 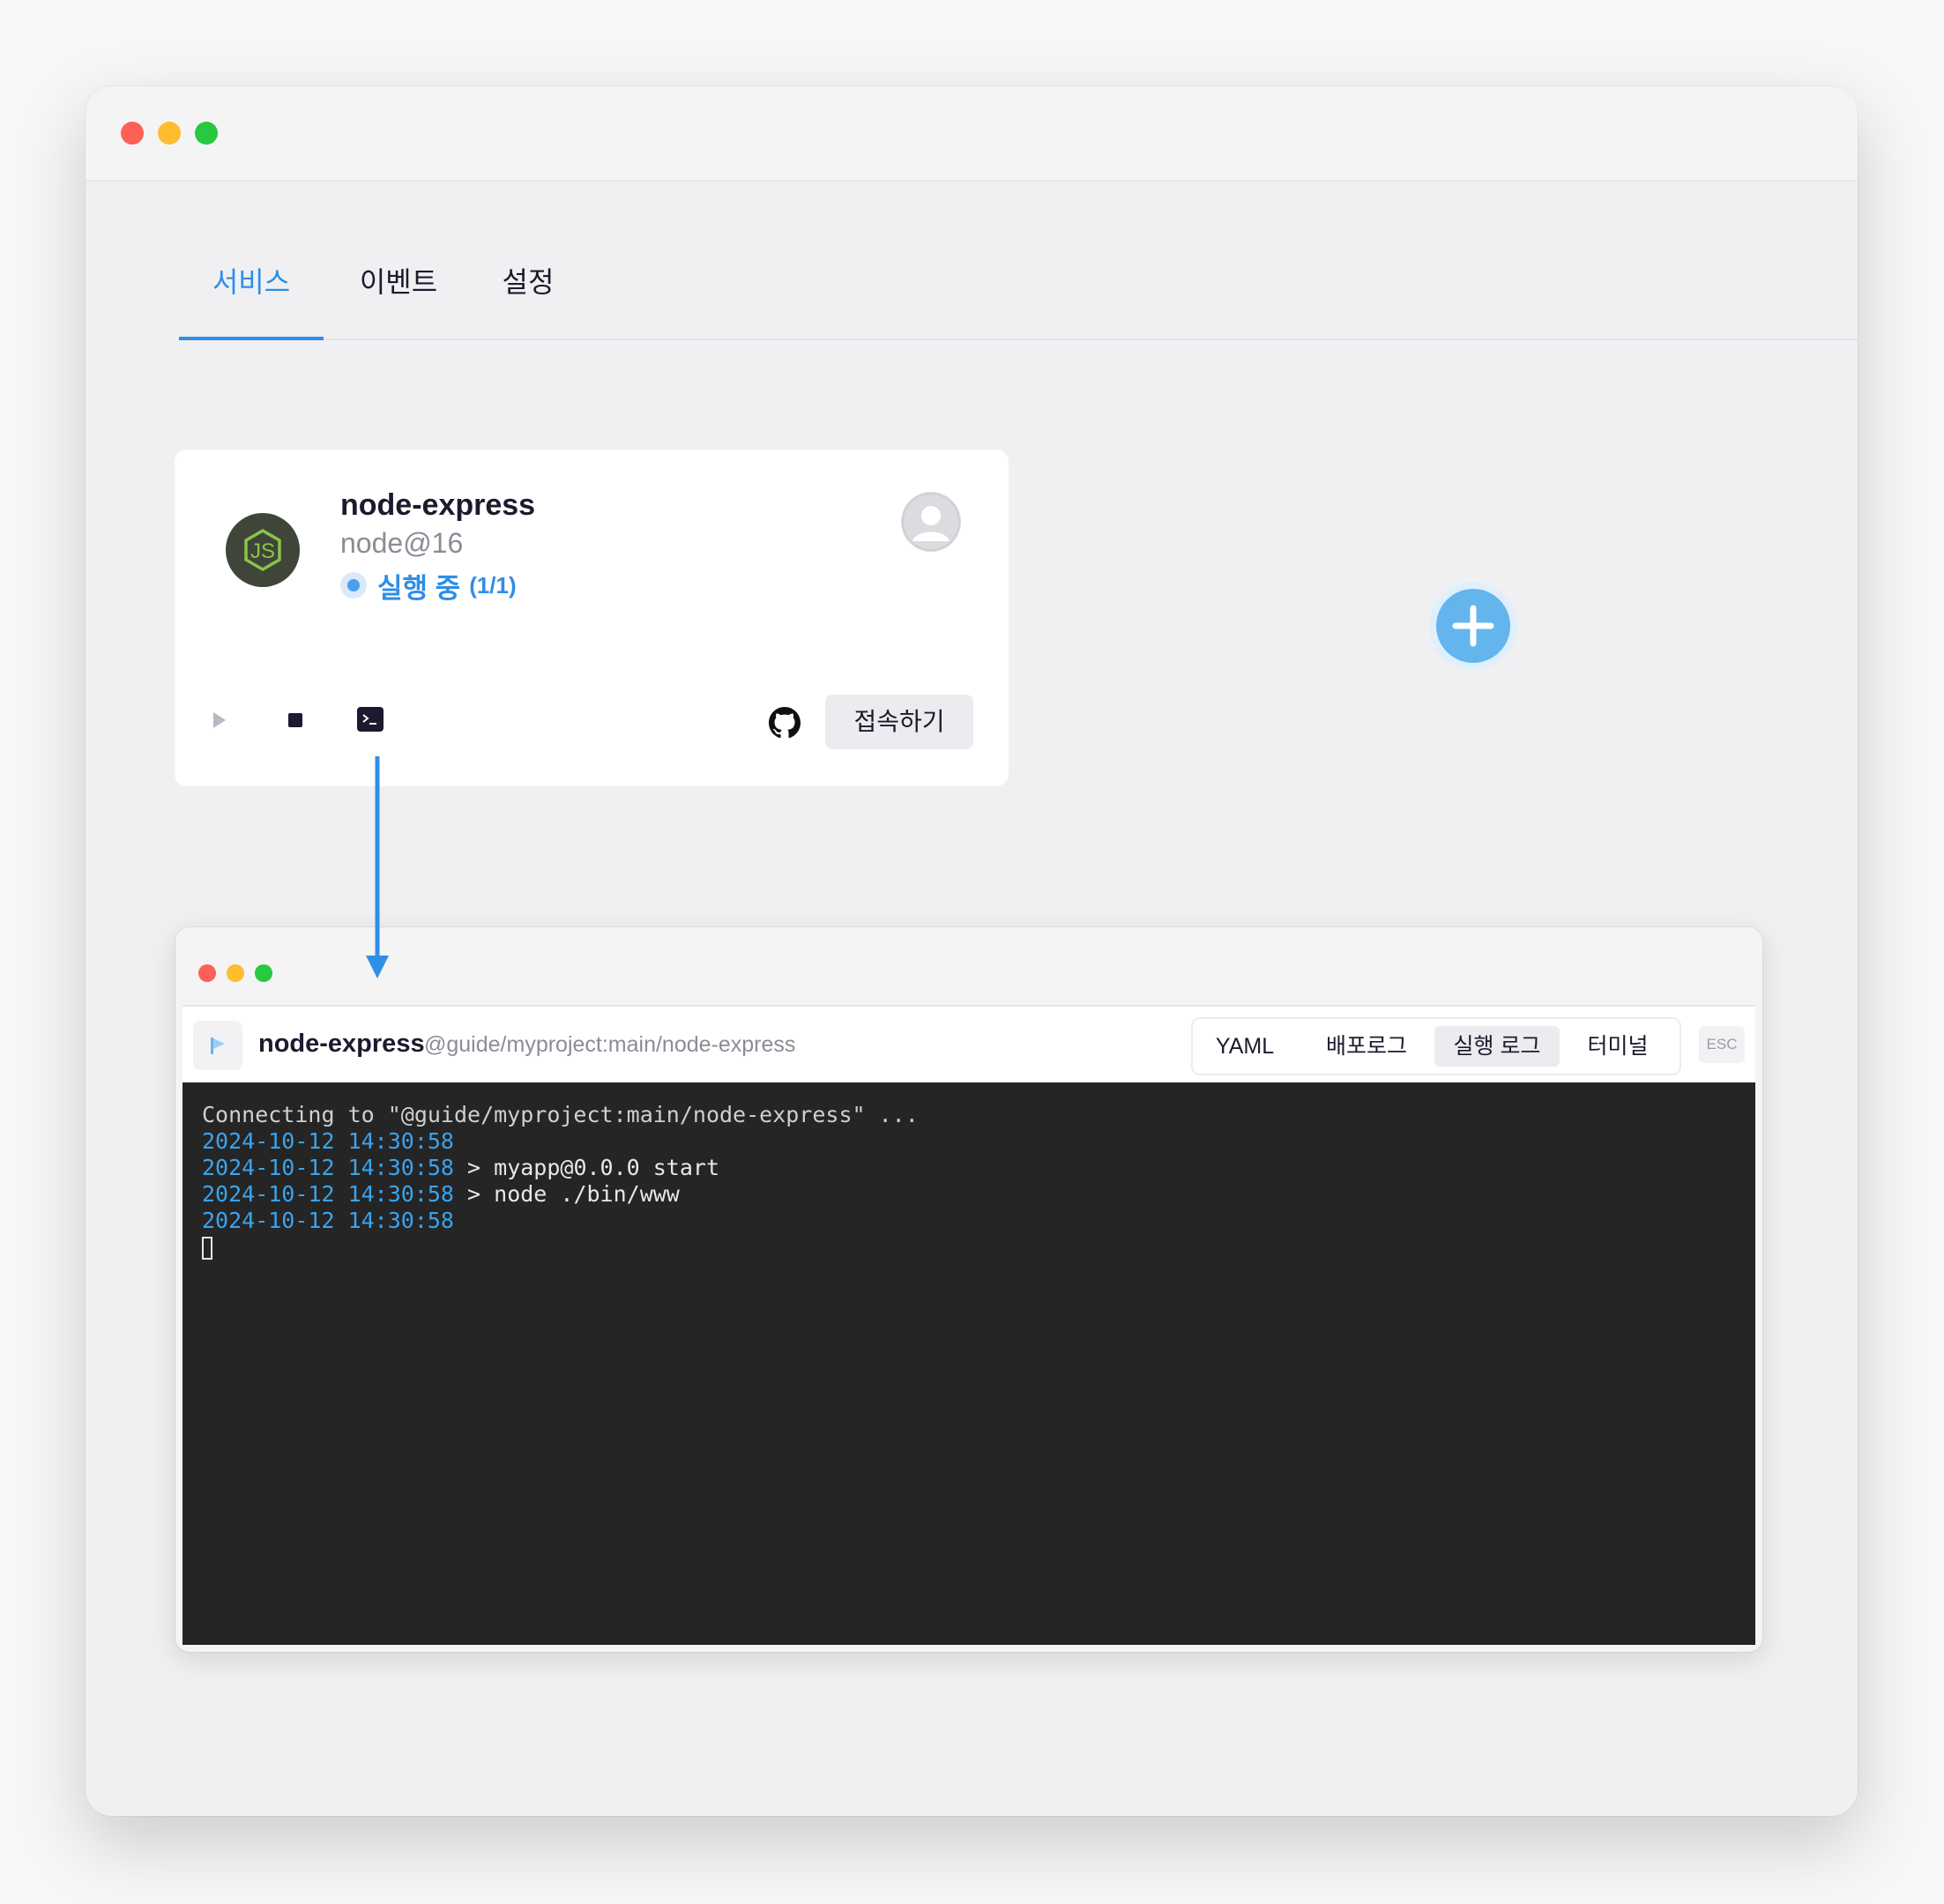 I want to click on avatar-icon, so click(x=931, y=522).